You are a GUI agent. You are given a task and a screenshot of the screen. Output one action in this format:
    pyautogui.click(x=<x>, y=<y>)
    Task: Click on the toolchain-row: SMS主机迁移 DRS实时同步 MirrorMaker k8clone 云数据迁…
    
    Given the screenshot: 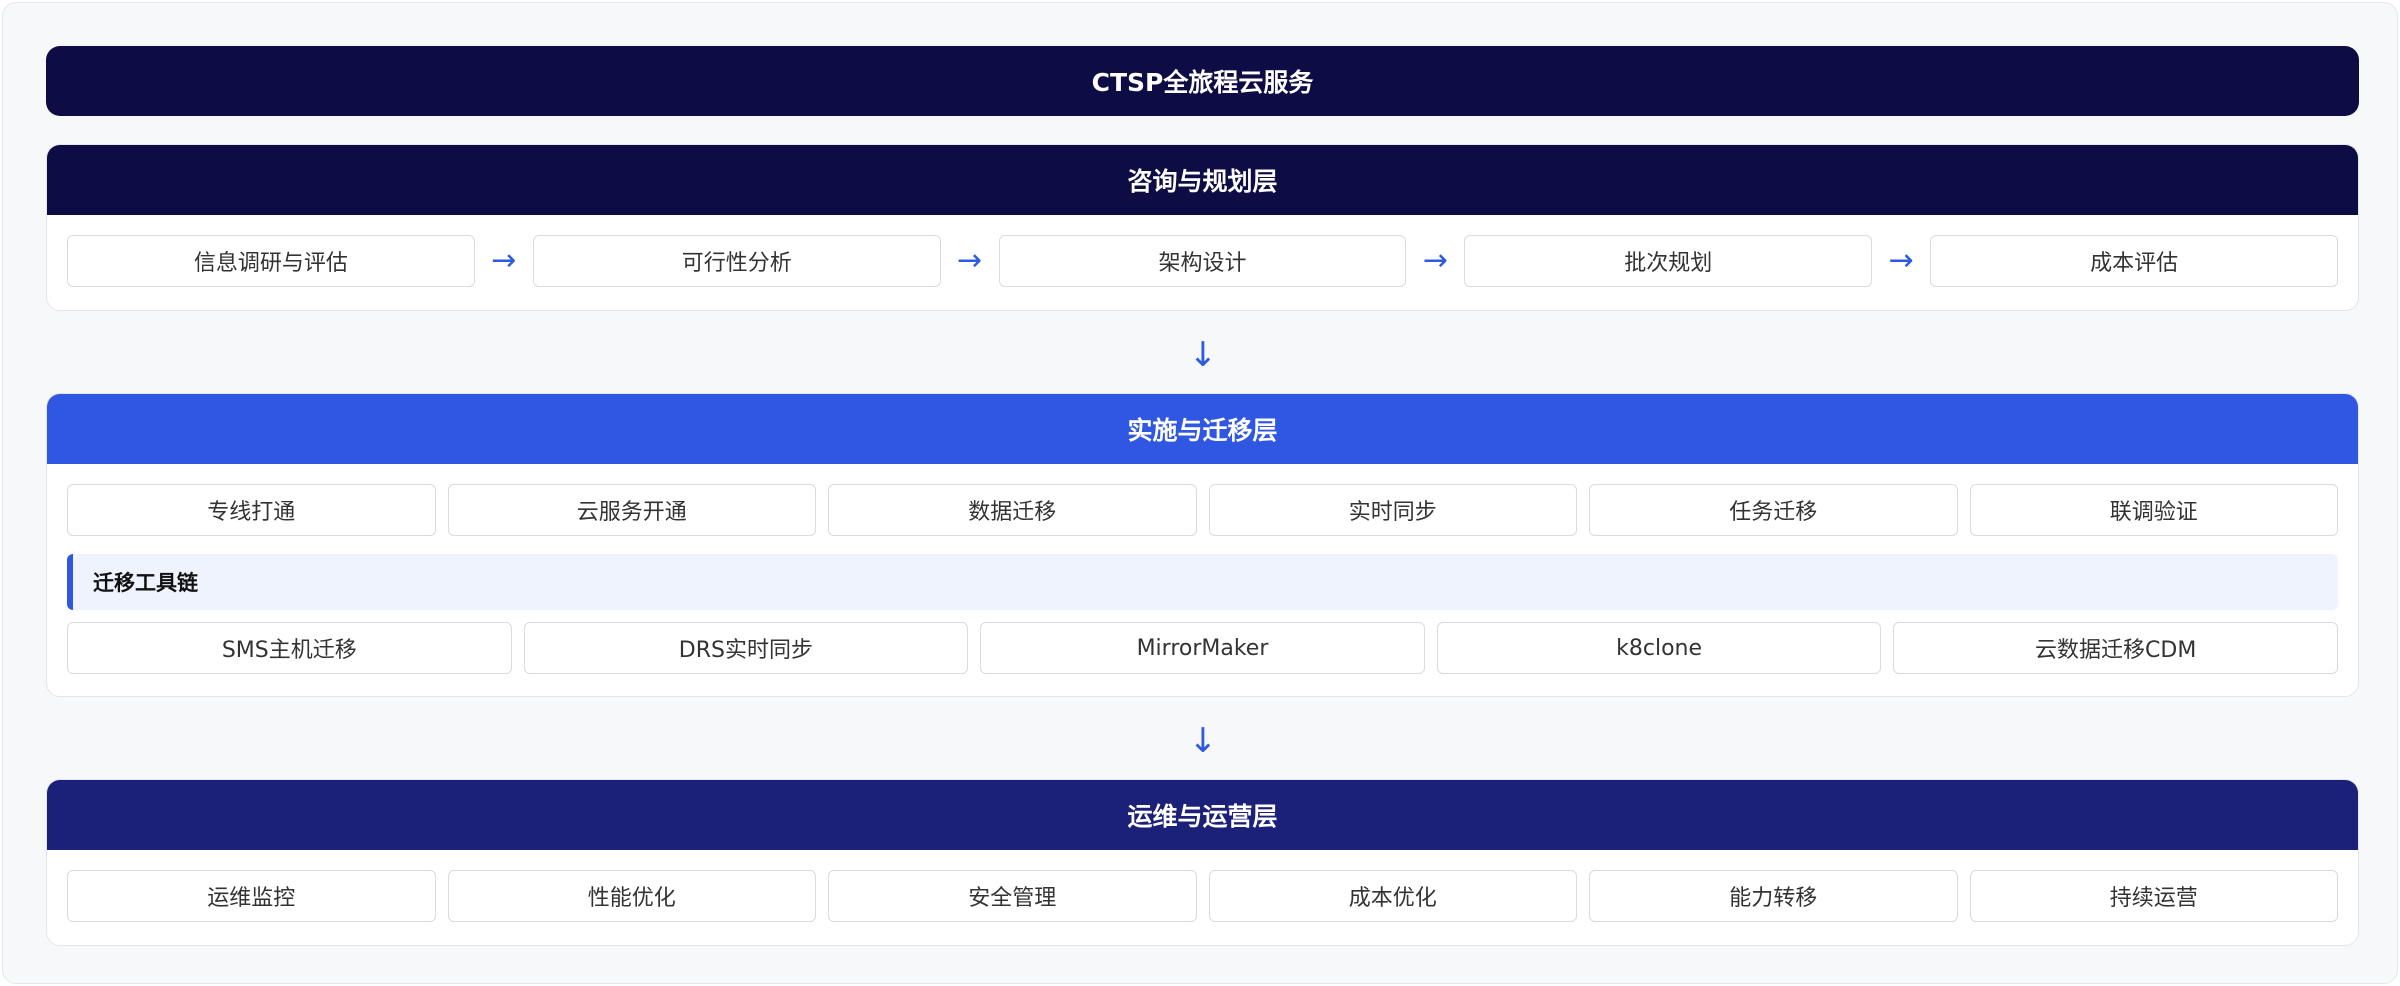 What is the action you would take?
    pyautogui.click(x=1202, y=648)
    